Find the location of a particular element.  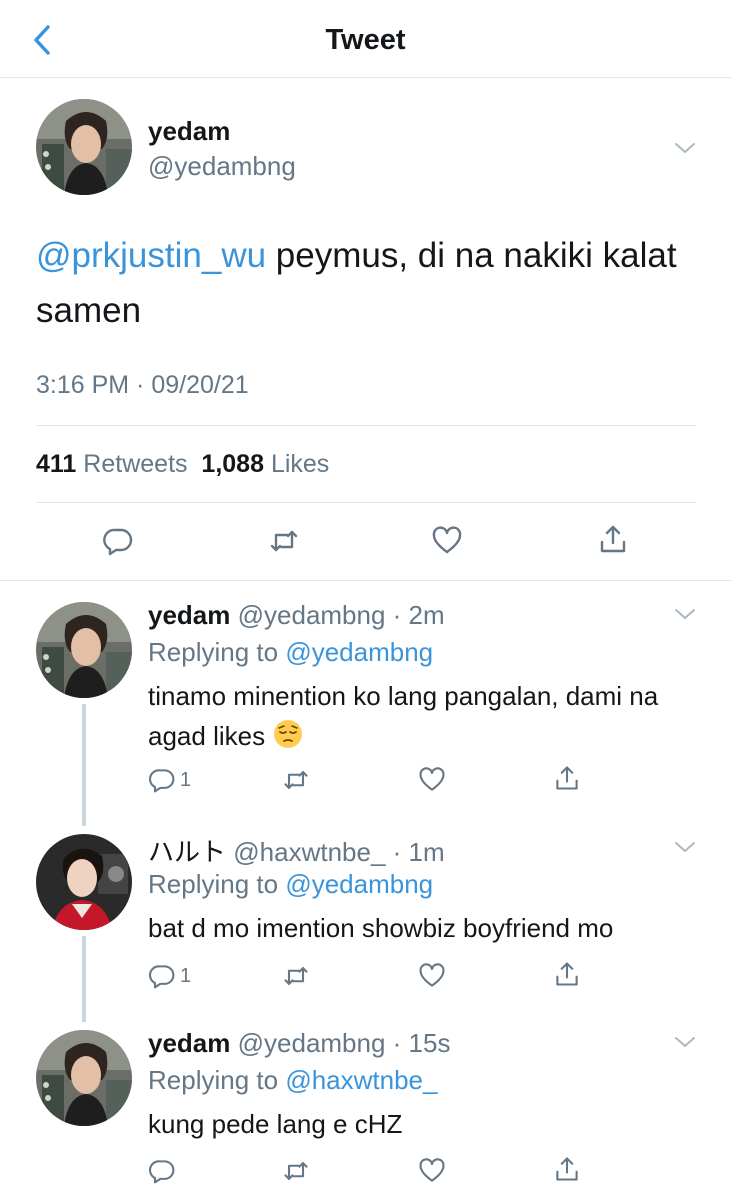

reply-header: yedam @yedambng · 2m is located at coordinates (296, 615).